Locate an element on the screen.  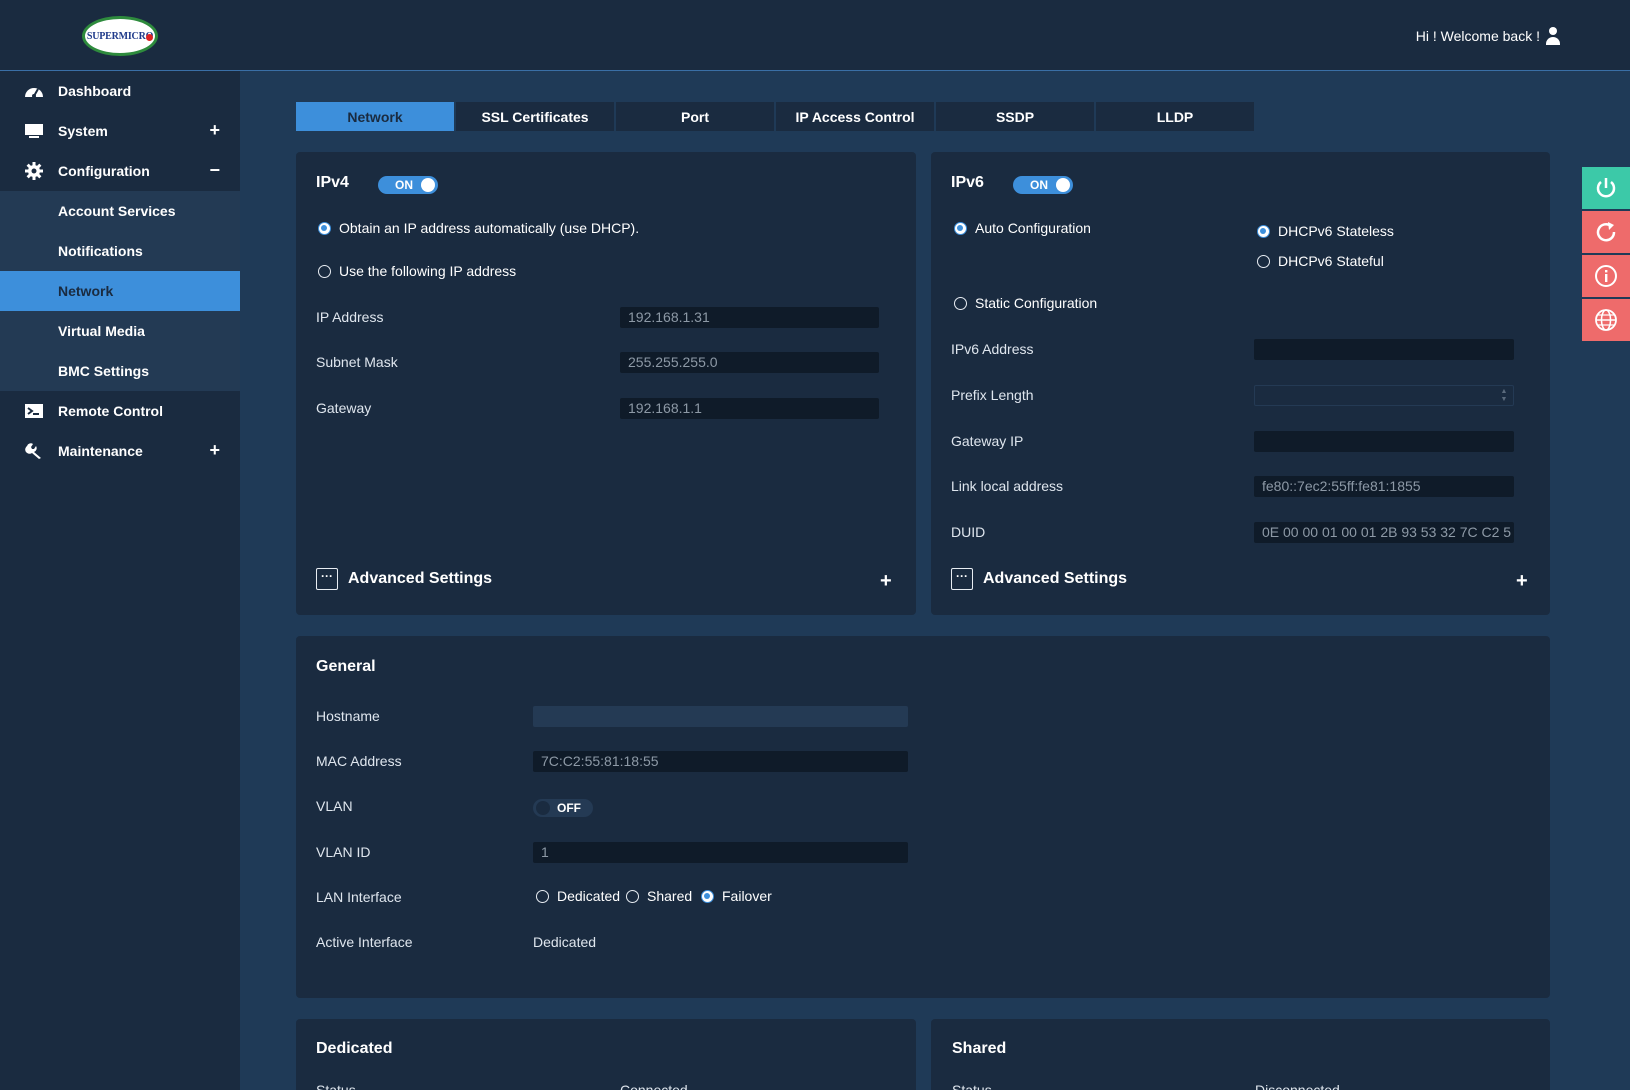
tab-lldp: LLDP is located at coordinates (1175, 116).